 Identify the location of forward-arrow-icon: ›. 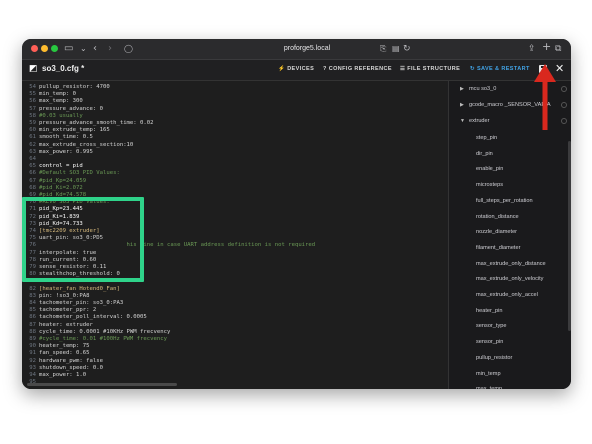
(110, 49).